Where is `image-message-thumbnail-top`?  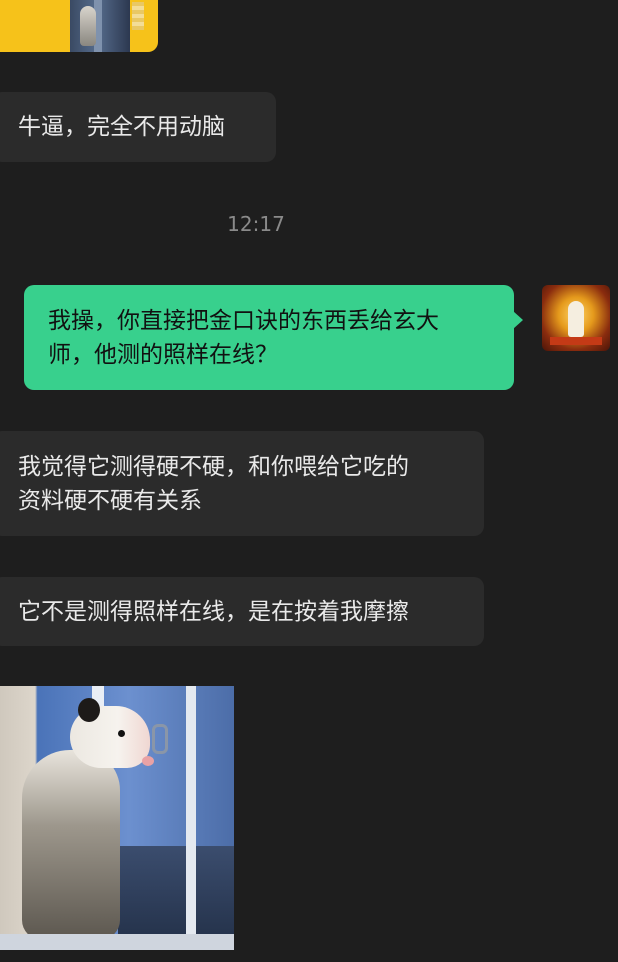
image-message-thumbnail-top is located at coordinates (79, 26).